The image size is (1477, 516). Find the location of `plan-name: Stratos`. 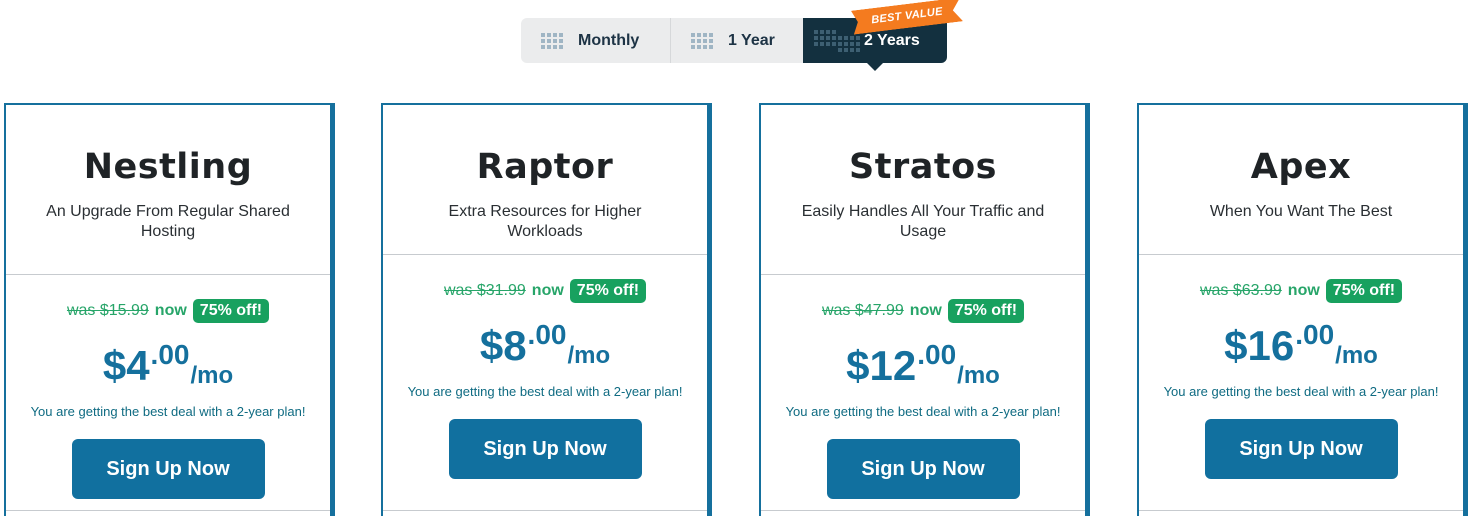

plan-name: Stratos is located at coordinates (923, 167).